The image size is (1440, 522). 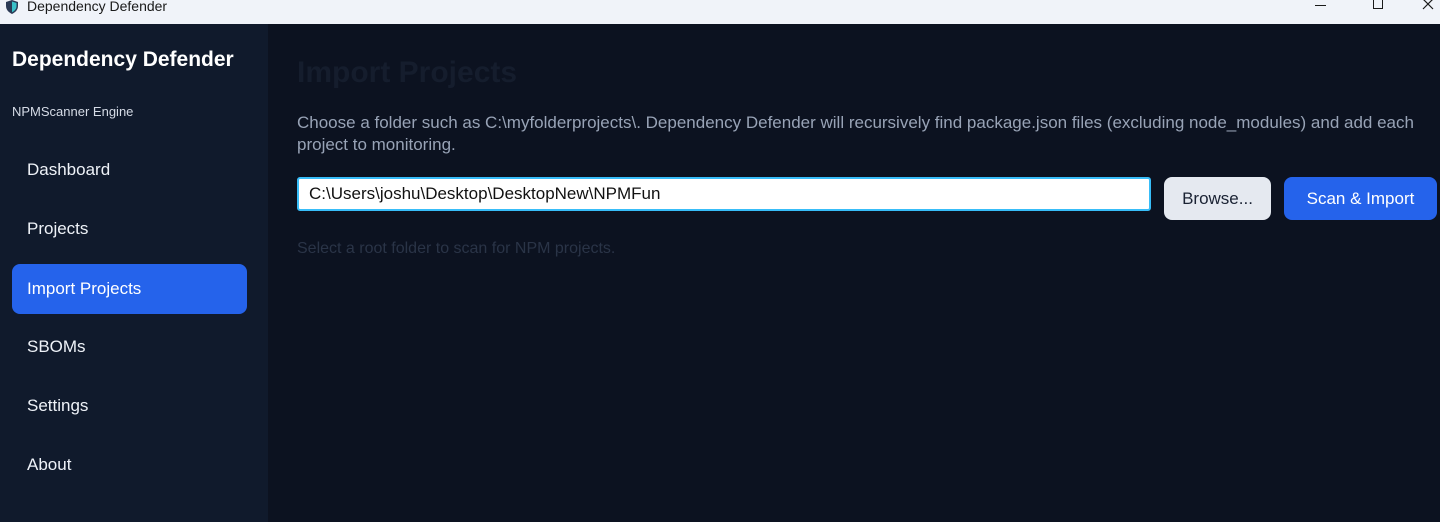 What do you see at coordinates (720, 12) in the screenshot?
I see `window-title-bar: Dependency Defender` at bounding box center [720, 12].